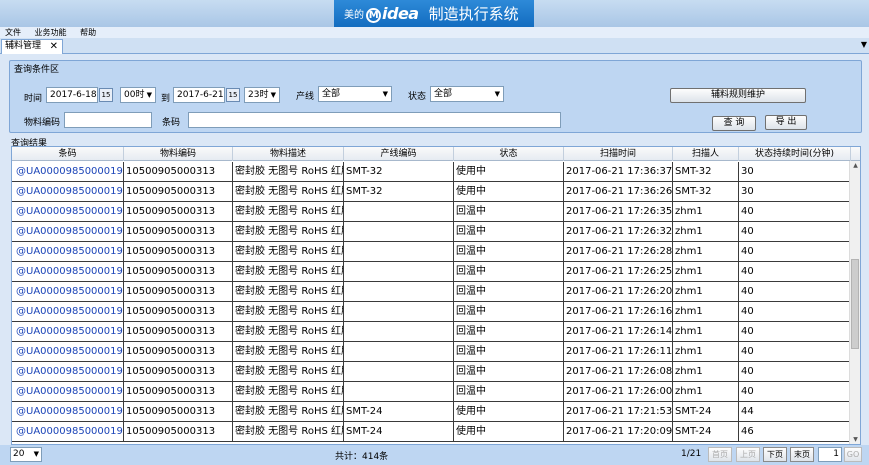 The height and width of the screenshot is (465, 869). I want to click on cell-status: 使用中, so click(509, 172).